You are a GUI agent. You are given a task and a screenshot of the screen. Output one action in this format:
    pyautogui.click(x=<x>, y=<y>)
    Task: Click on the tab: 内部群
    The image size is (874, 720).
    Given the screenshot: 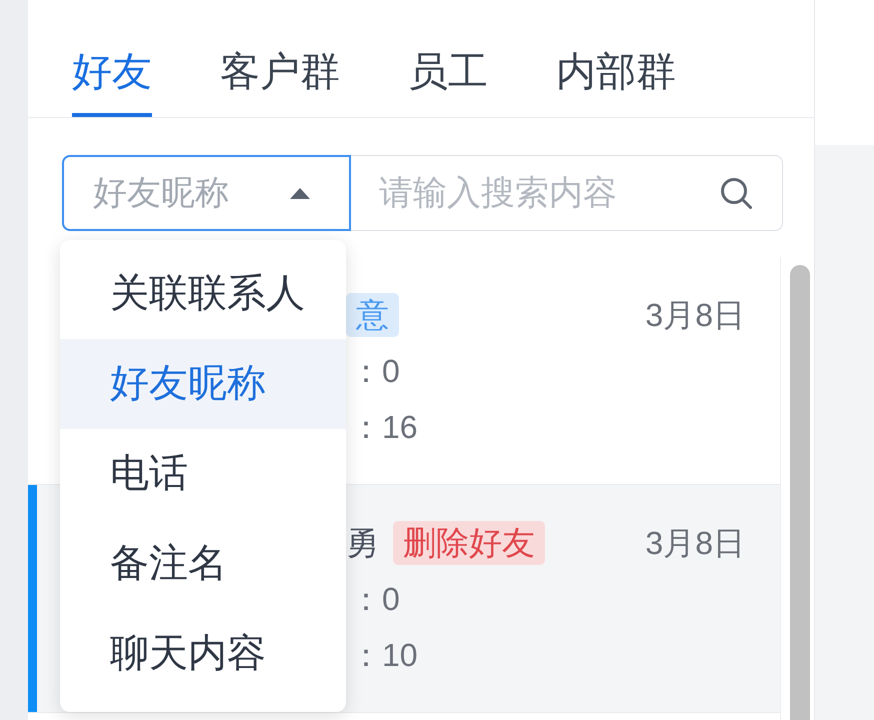 What is the action you would take?
    pyautogui.click(x=616, y=82)
    